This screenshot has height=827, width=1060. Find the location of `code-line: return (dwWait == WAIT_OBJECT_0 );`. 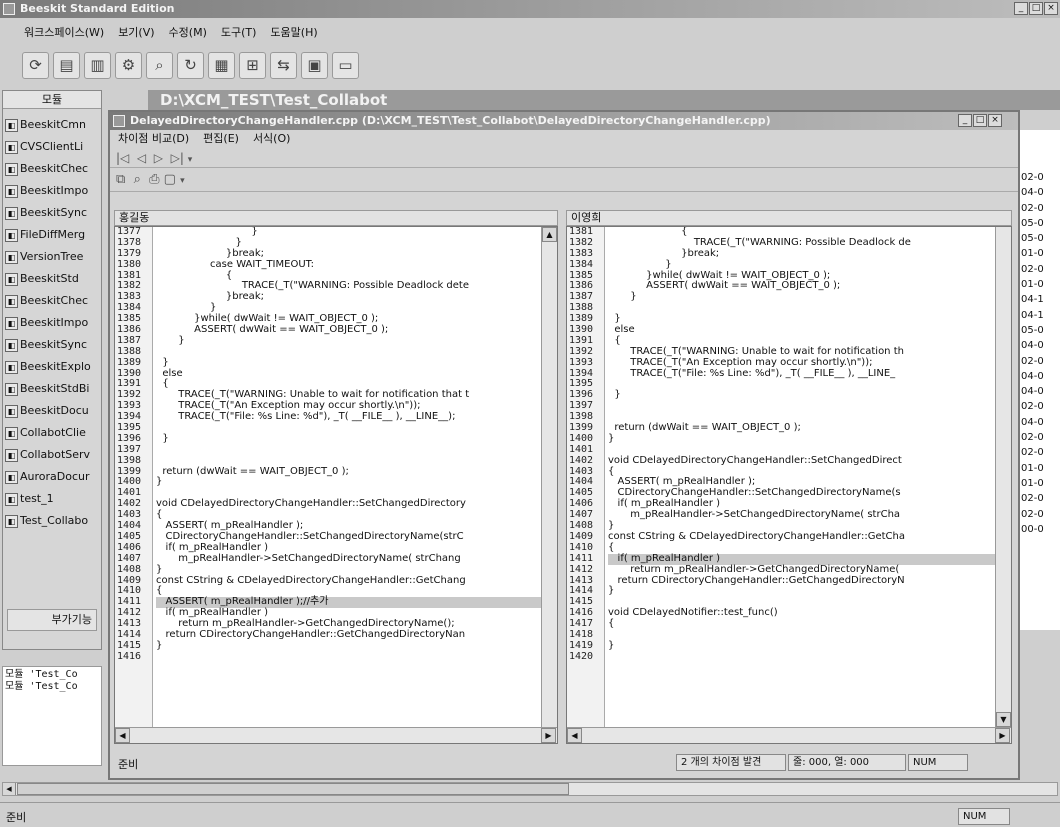

code-line: return (dwWait == WAIT_OBJECT_0 ); is located at coordinates (252, 471).